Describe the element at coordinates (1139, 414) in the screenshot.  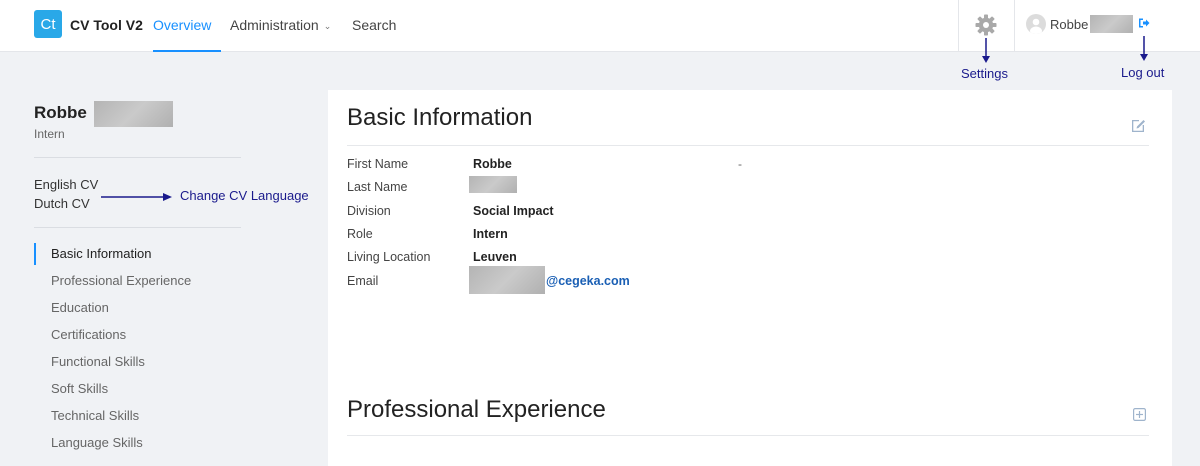
I see `add-icon` at that location.